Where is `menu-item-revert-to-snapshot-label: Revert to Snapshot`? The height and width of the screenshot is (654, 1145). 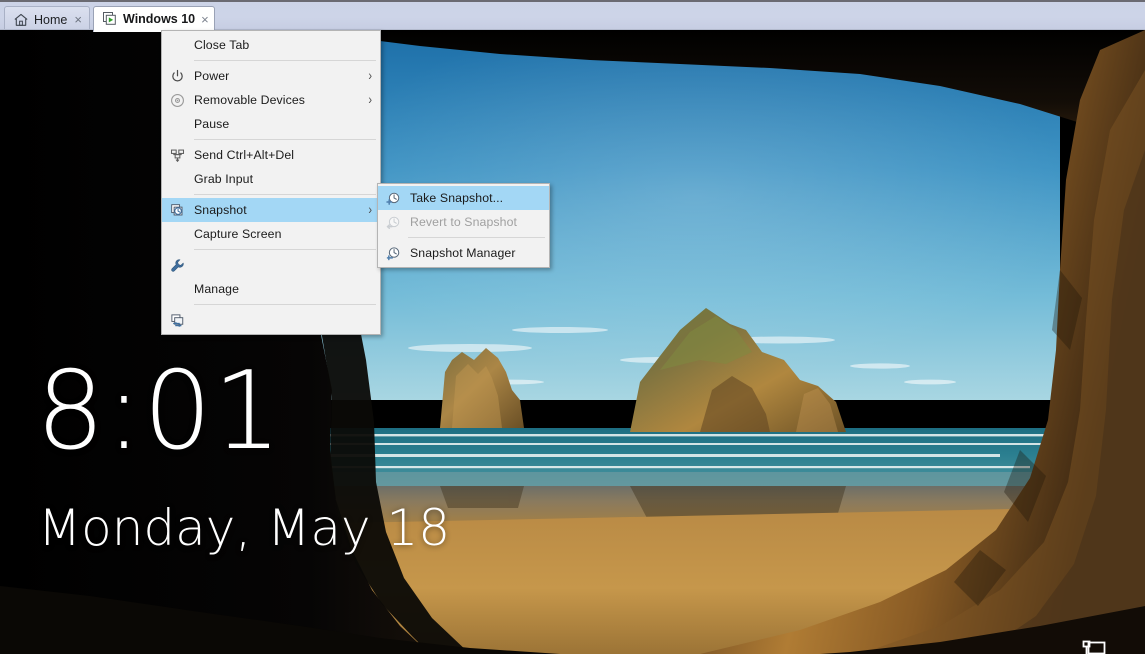
menu-item-revert-to-snapshot-label: Revert to Snapshot is located at coordinates (464, 222).